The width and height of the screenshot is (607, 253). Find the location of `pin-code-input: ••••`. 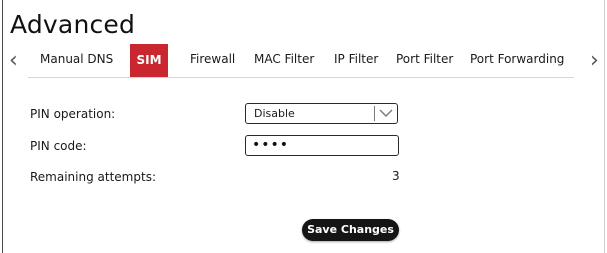

pin-code-input: •••• is located at coordinates (322, 145).